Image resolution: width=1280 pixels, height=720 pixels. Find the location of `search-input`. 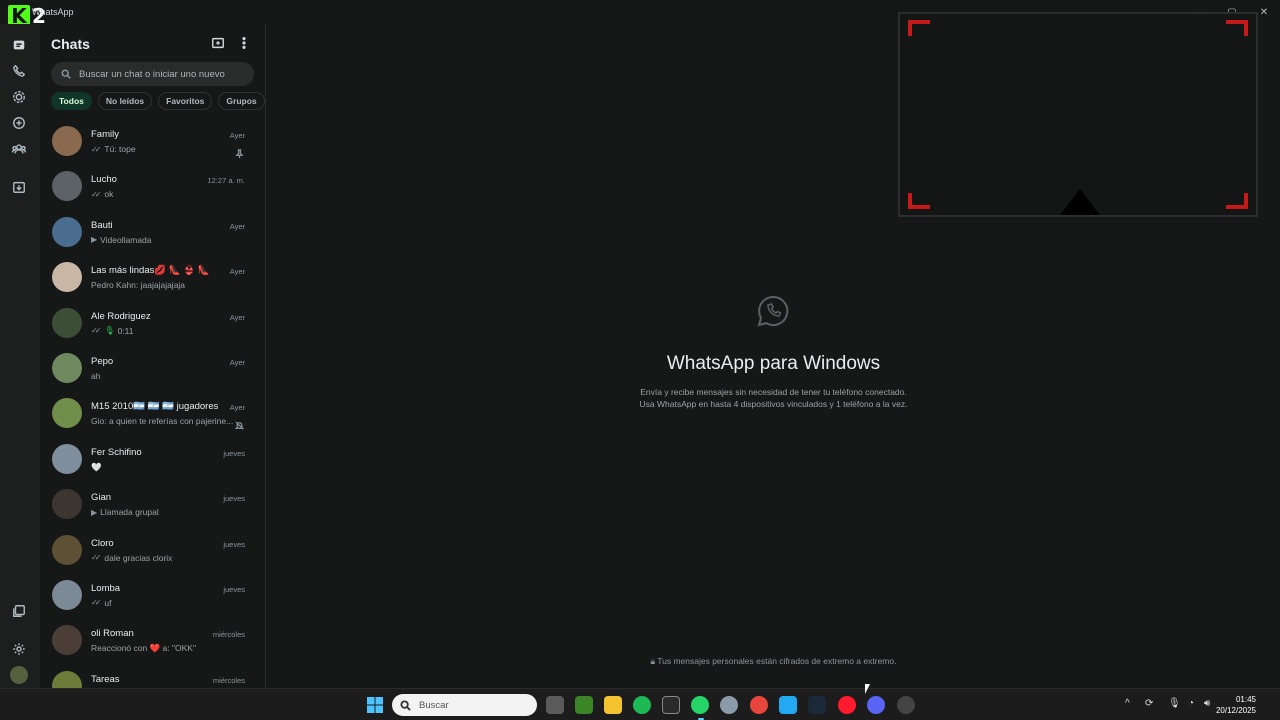

search-input is located at coordinates (164, 74).